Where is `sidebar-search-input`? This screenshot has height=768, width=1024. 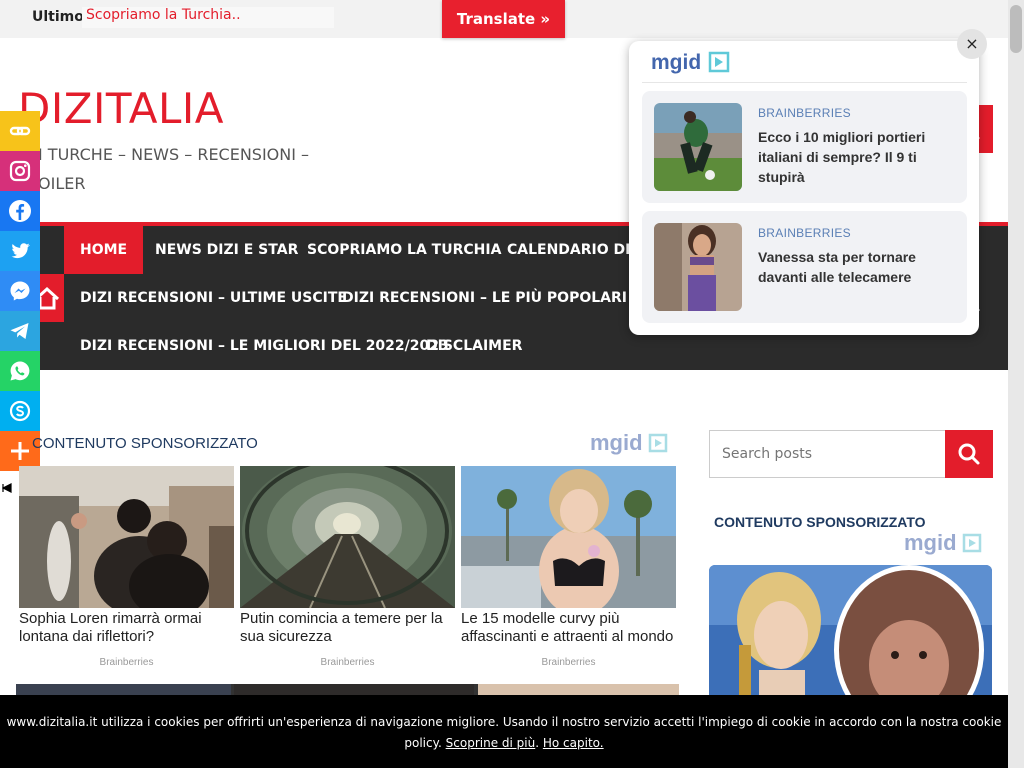 sidebar-search-input is located at coordinates (832, 454).